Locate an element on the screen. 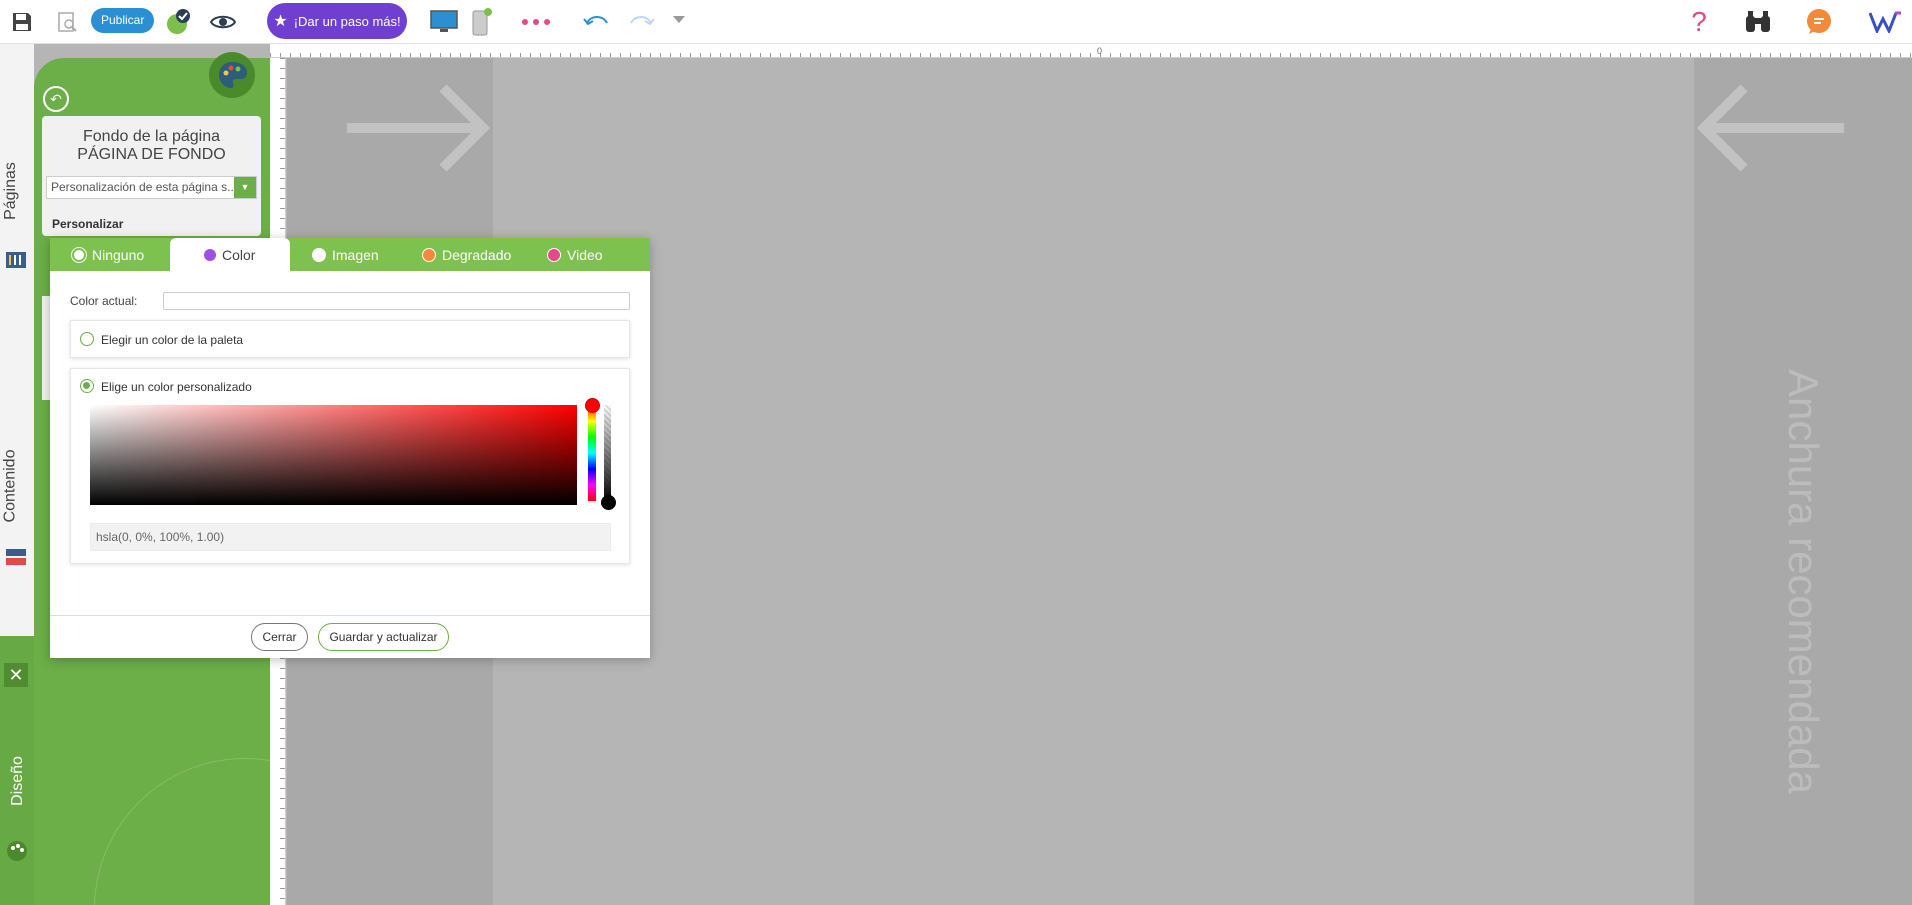 The width and height of the screenshot is (1912, 905). arrow-right-icon is located at coordinates (419, 128).